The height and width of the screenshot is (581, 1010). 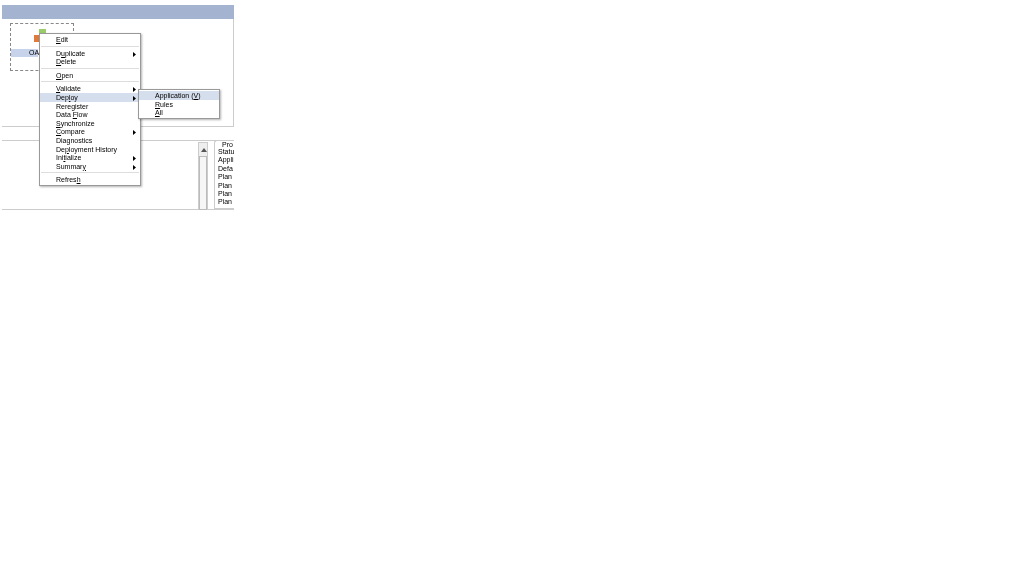 I want to click on scroll-thumb, so click(x=203, y=183).